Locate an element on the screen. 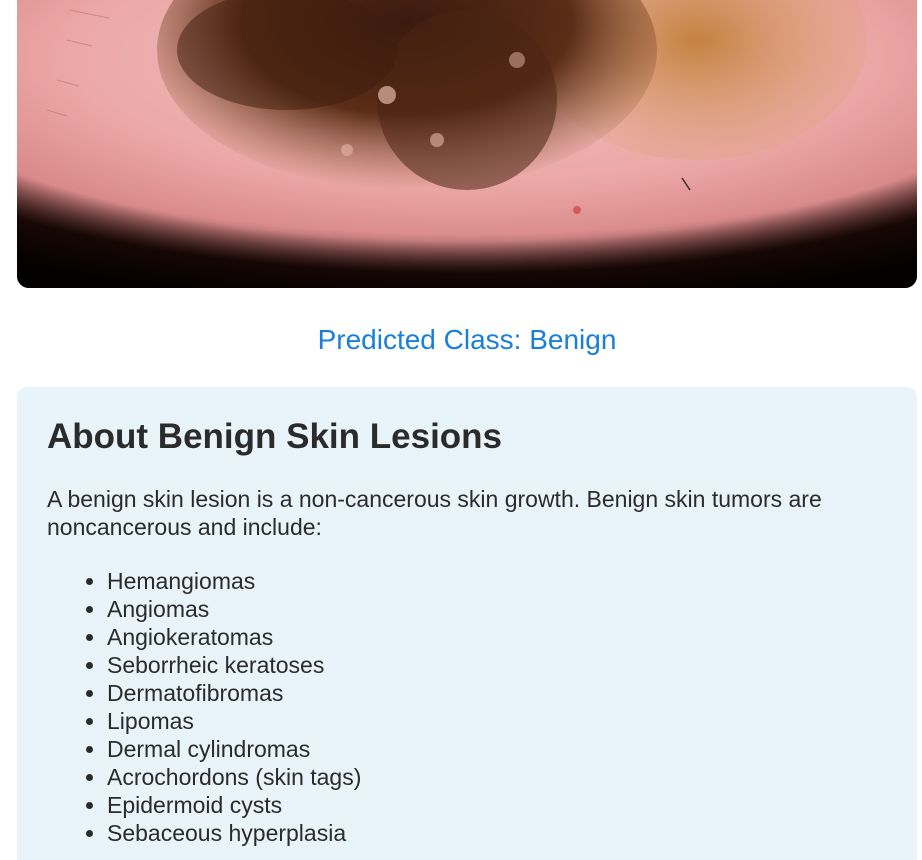 Image resolution: width=922 pixels, height=860 pixels. list-item: Angiokeratomas is located at coordinates (497, 637).